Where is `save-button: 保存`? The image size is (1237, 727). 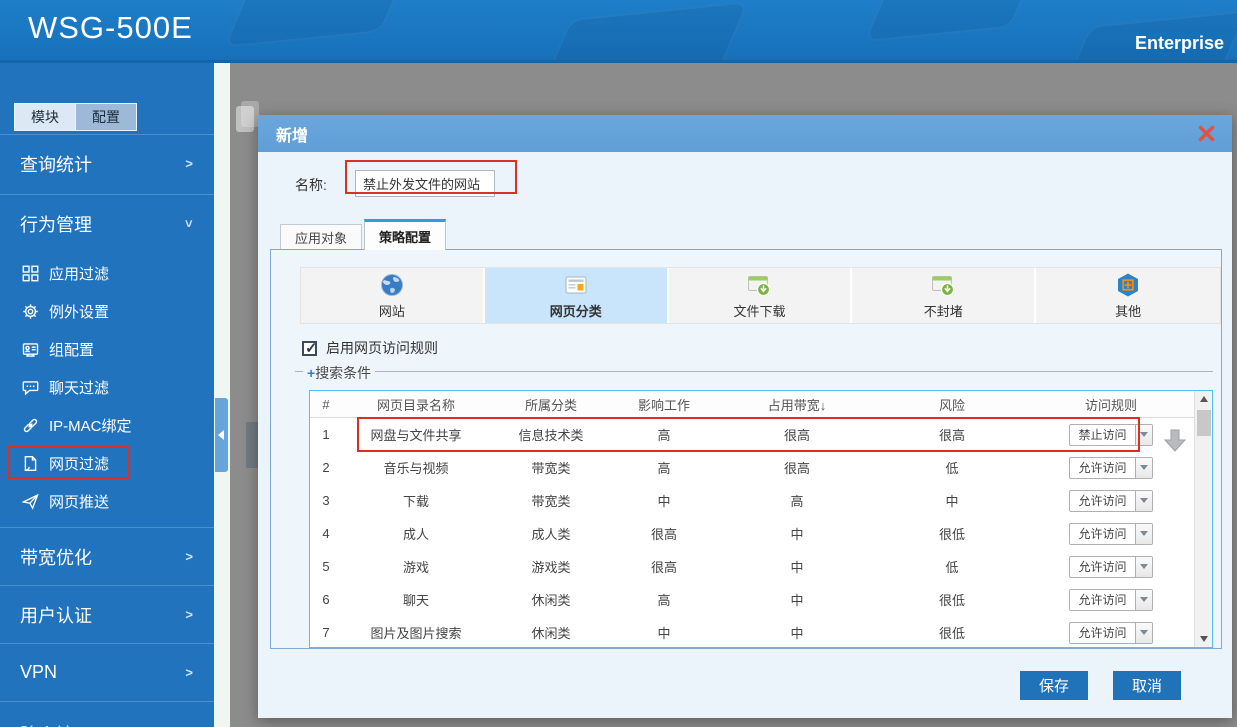 save-button: 保存 is located at coordinates (1054, 685).